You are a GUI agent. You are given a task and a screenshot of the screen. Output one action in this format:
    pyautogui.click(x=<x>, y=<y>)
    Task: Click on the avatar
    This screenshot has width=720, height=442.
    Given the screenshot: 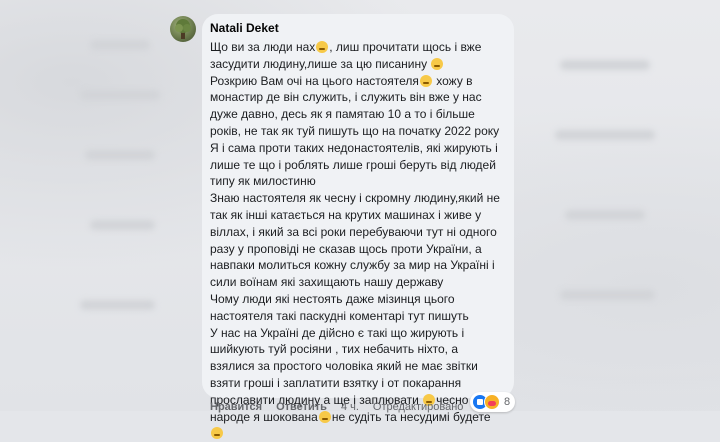 What is the action you would take?
    pyautogui.click(x=183, y=29)
    